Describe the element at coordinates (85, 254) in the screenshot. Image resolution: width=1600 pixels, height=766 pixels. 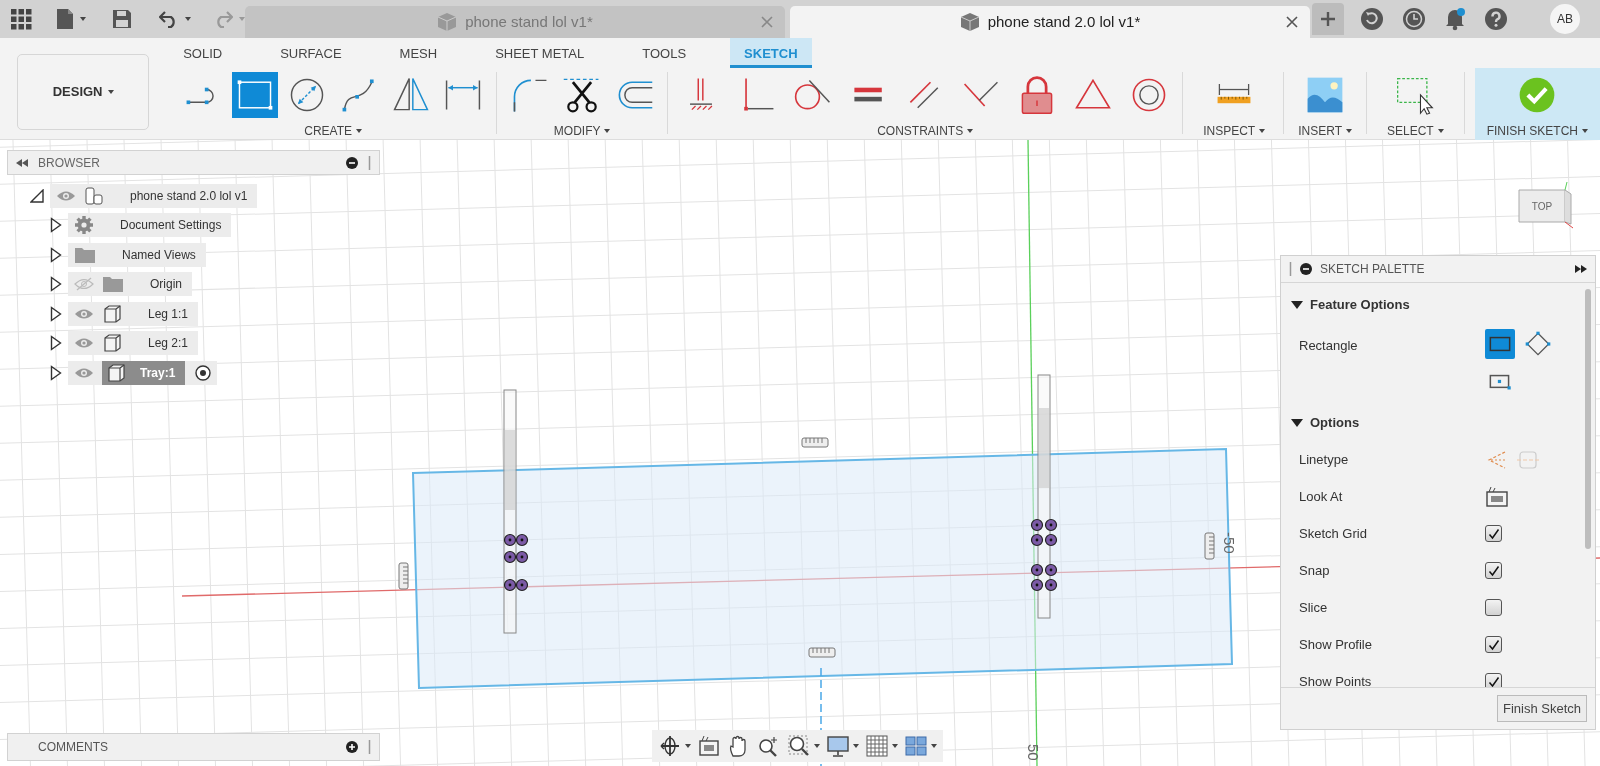
I see `folder-icon` at that location.